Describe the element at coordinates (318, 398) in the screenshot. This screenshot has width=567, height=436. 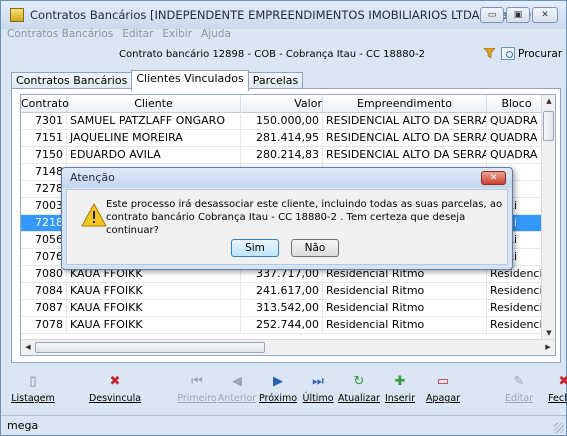
I see `toolbar-label: Último` at that location.